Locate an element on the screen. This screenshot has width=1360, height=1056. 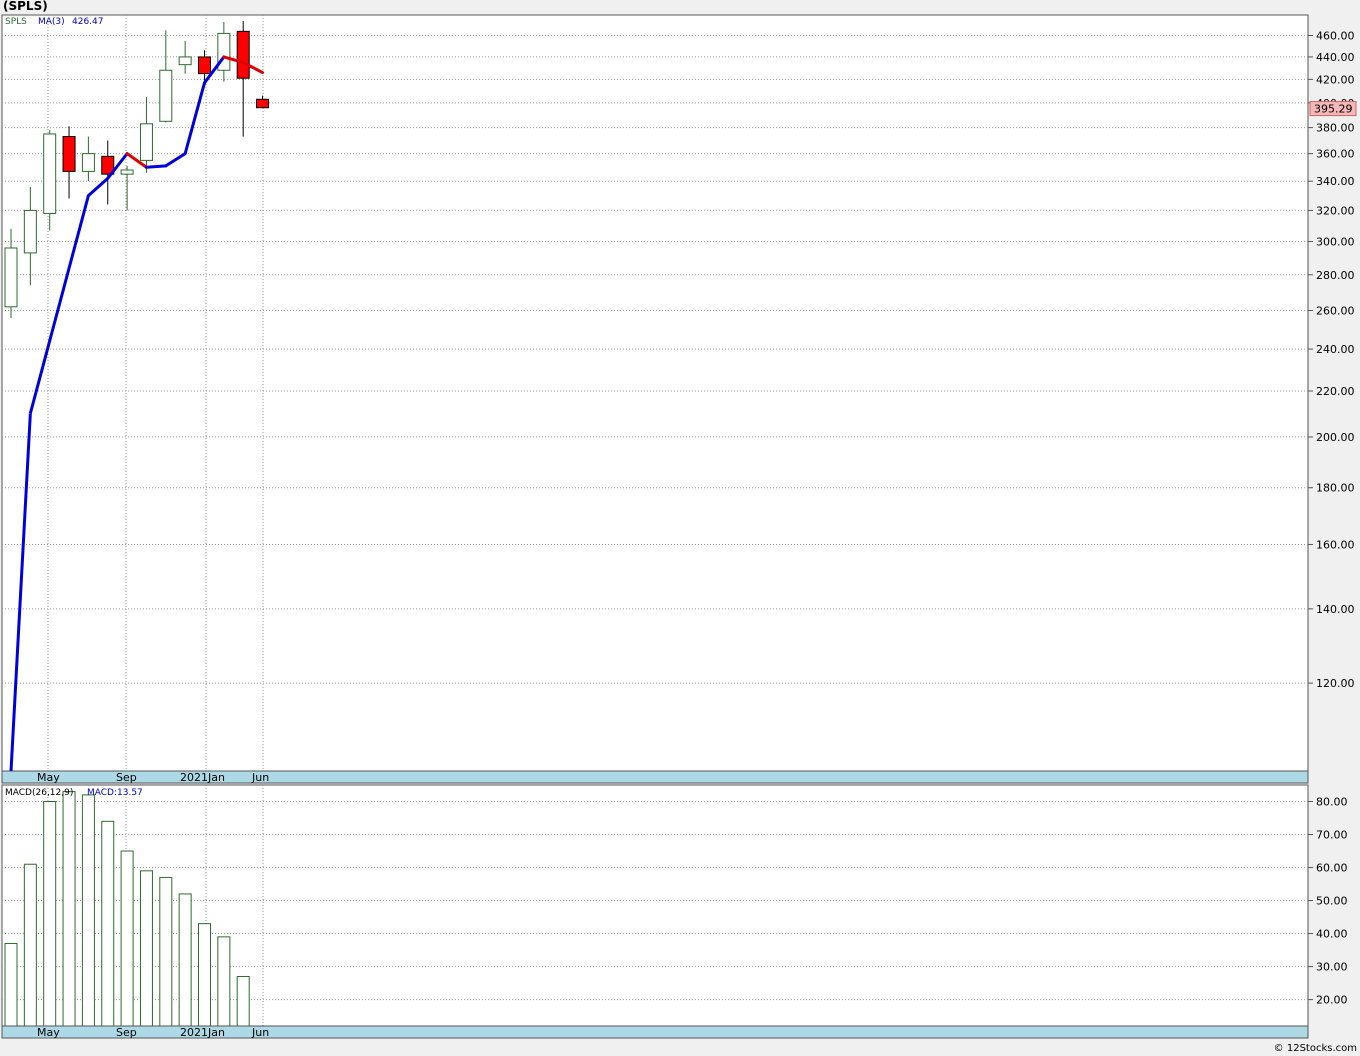
price-tick-label: 360.00 is located at coordinates (1335, 154).